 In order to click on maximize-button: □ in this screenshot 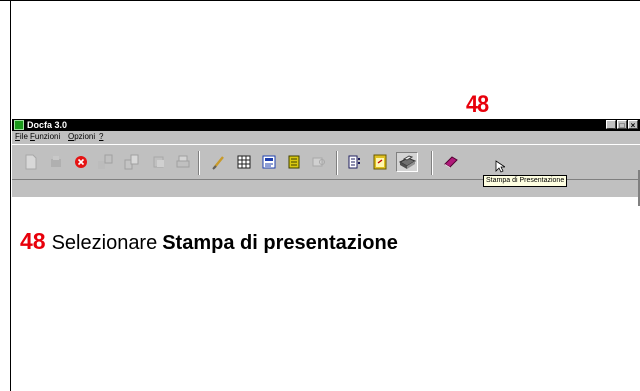, I will do `click(622, 125)`.